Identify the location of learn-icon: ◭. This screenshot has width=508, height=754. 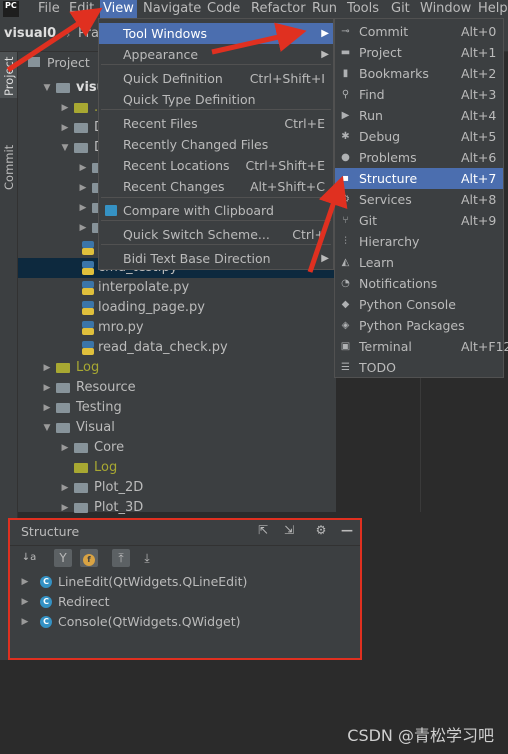
(345, 262).